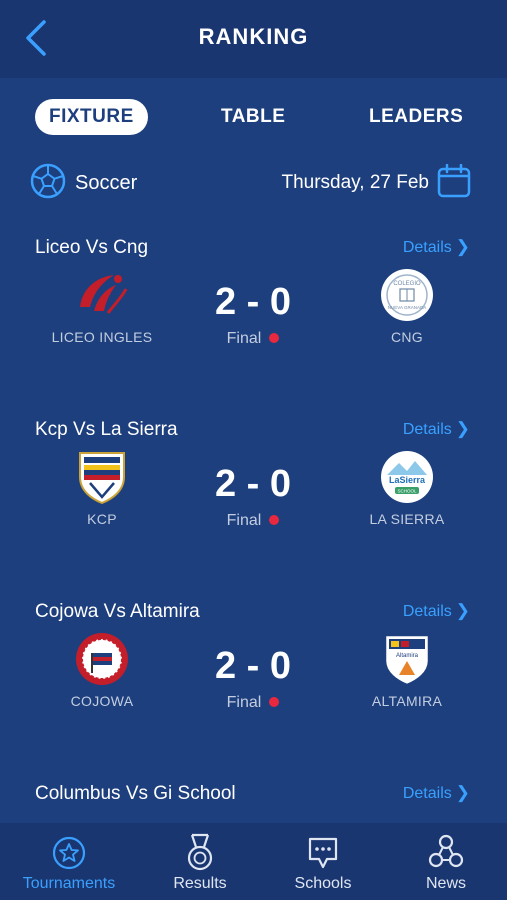 Image resolution: width=507 pixels, height=900 pixels. Describe the element at coordinates (407, 656) in the screenshot. I see `altamira-logo-text: Altamira` at that location.